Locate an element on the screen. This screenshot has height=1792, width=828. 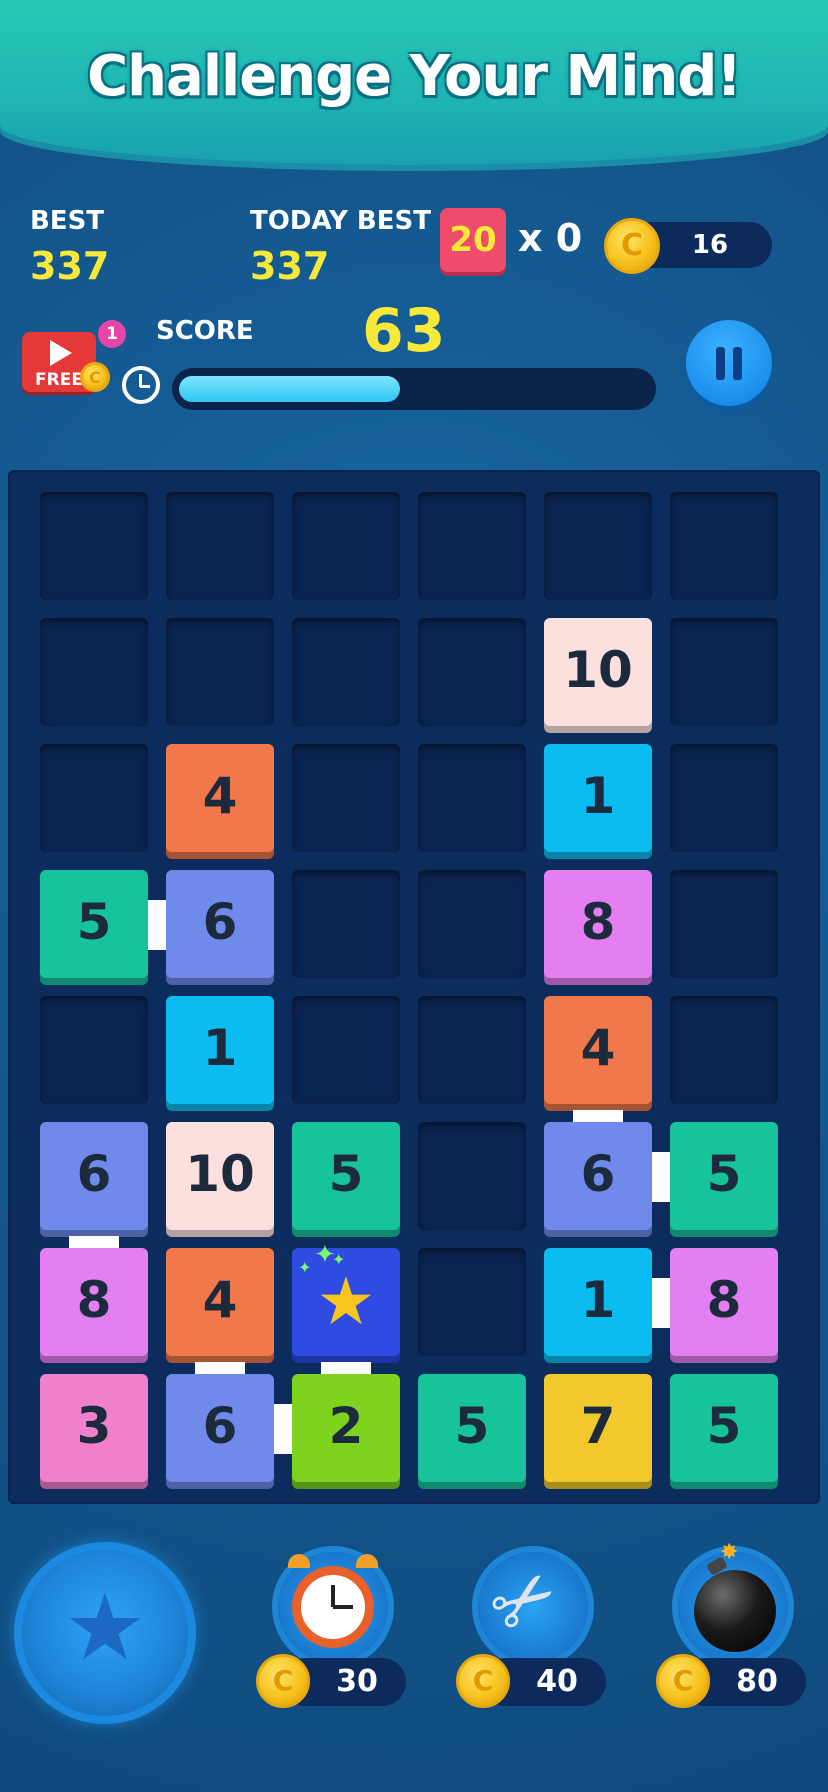
score-value: 63 is located at coordinates (404, 331).